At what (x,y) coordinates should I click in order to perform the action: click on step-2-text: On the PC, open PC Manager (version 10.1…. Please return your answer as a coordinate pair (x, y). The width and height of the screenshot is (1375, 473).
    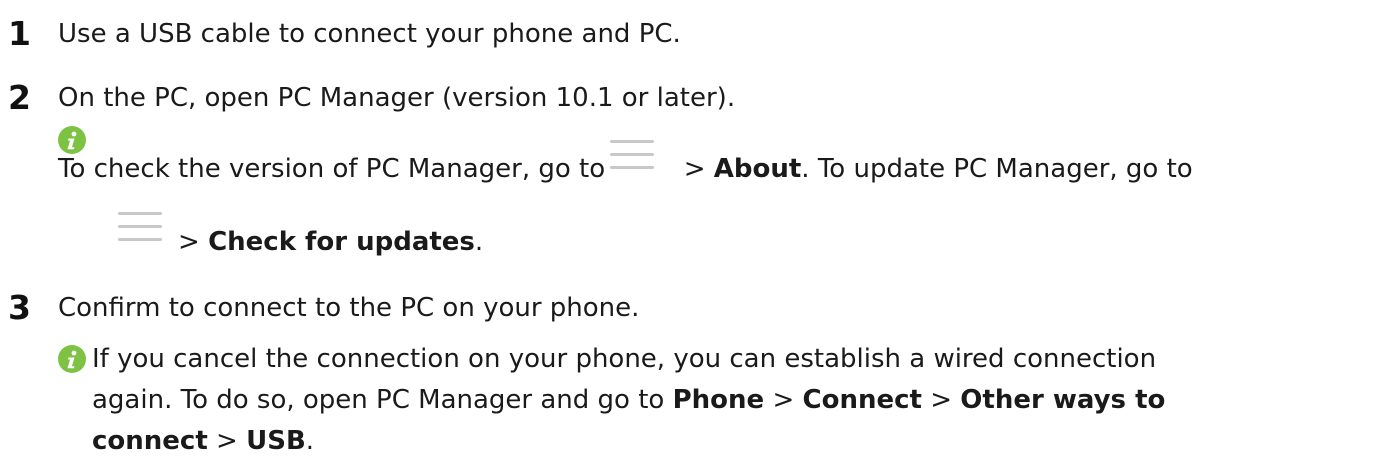
    Looking at the image, I should click on (397, 98).